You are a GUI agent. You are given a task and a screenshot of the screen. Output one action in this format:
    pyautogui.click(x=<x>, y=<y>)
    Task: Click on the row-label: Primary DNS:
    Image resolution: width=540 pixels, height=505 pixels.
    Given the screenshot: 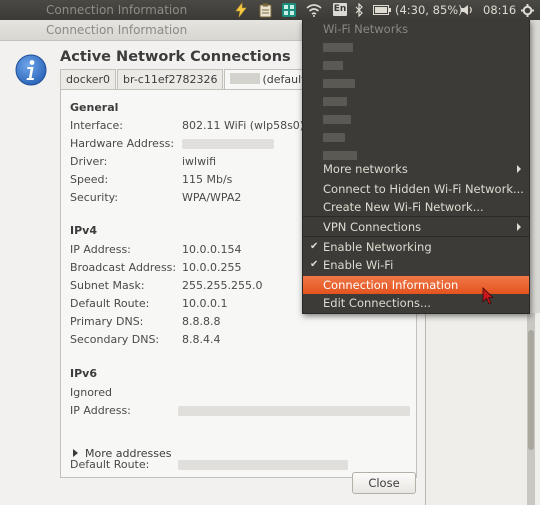 What is the action you would take?
    pyautogui.click(x=107, y=321)
    